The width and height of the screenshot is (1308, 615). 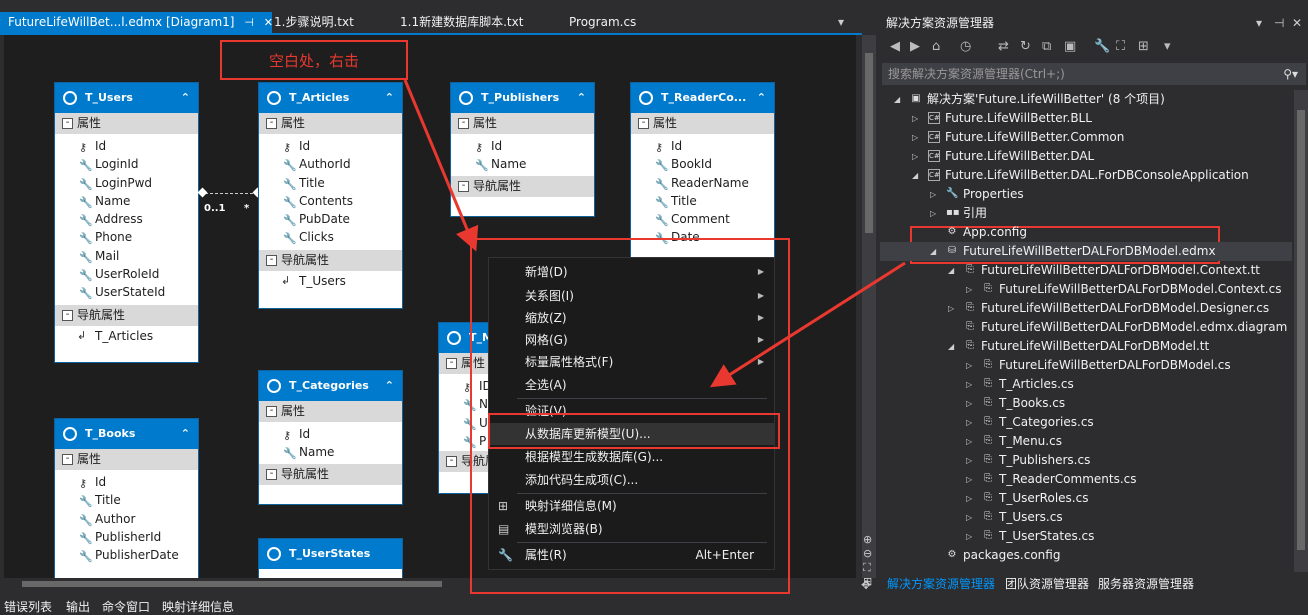 What do you see at coordinates (1259, 23) in the screenshot?
I see `dropdown-icon: ▾` at bounding box center [1259, 23].